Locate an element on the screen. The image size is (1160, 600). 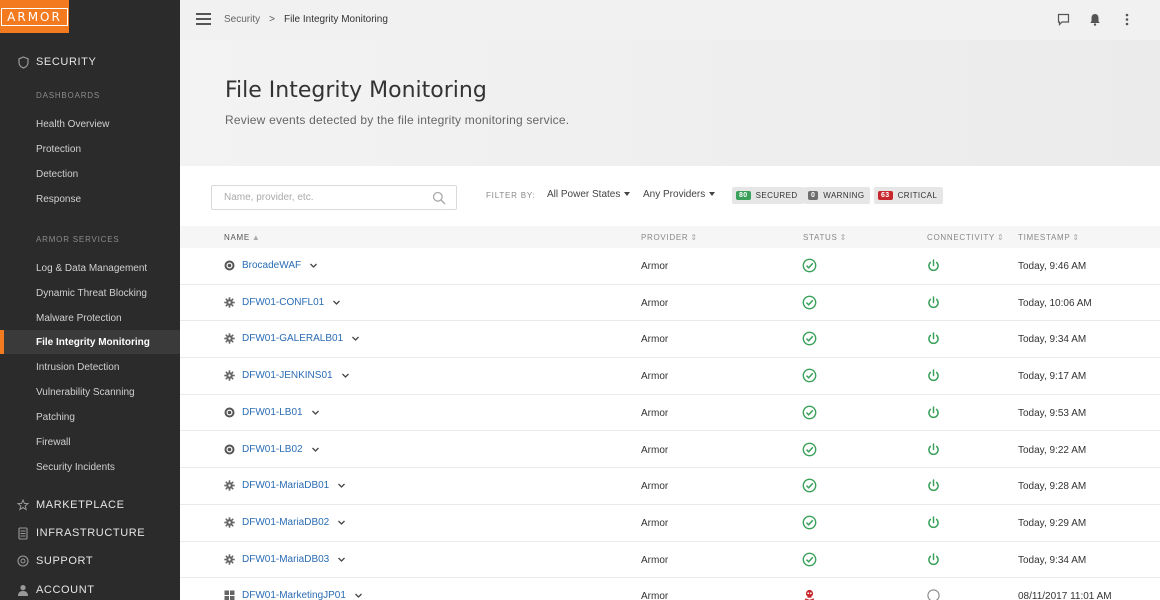
table-row: DFW01-MariaDB01 Armor Today, 9:28 AM is located at coordinates (670, 486).